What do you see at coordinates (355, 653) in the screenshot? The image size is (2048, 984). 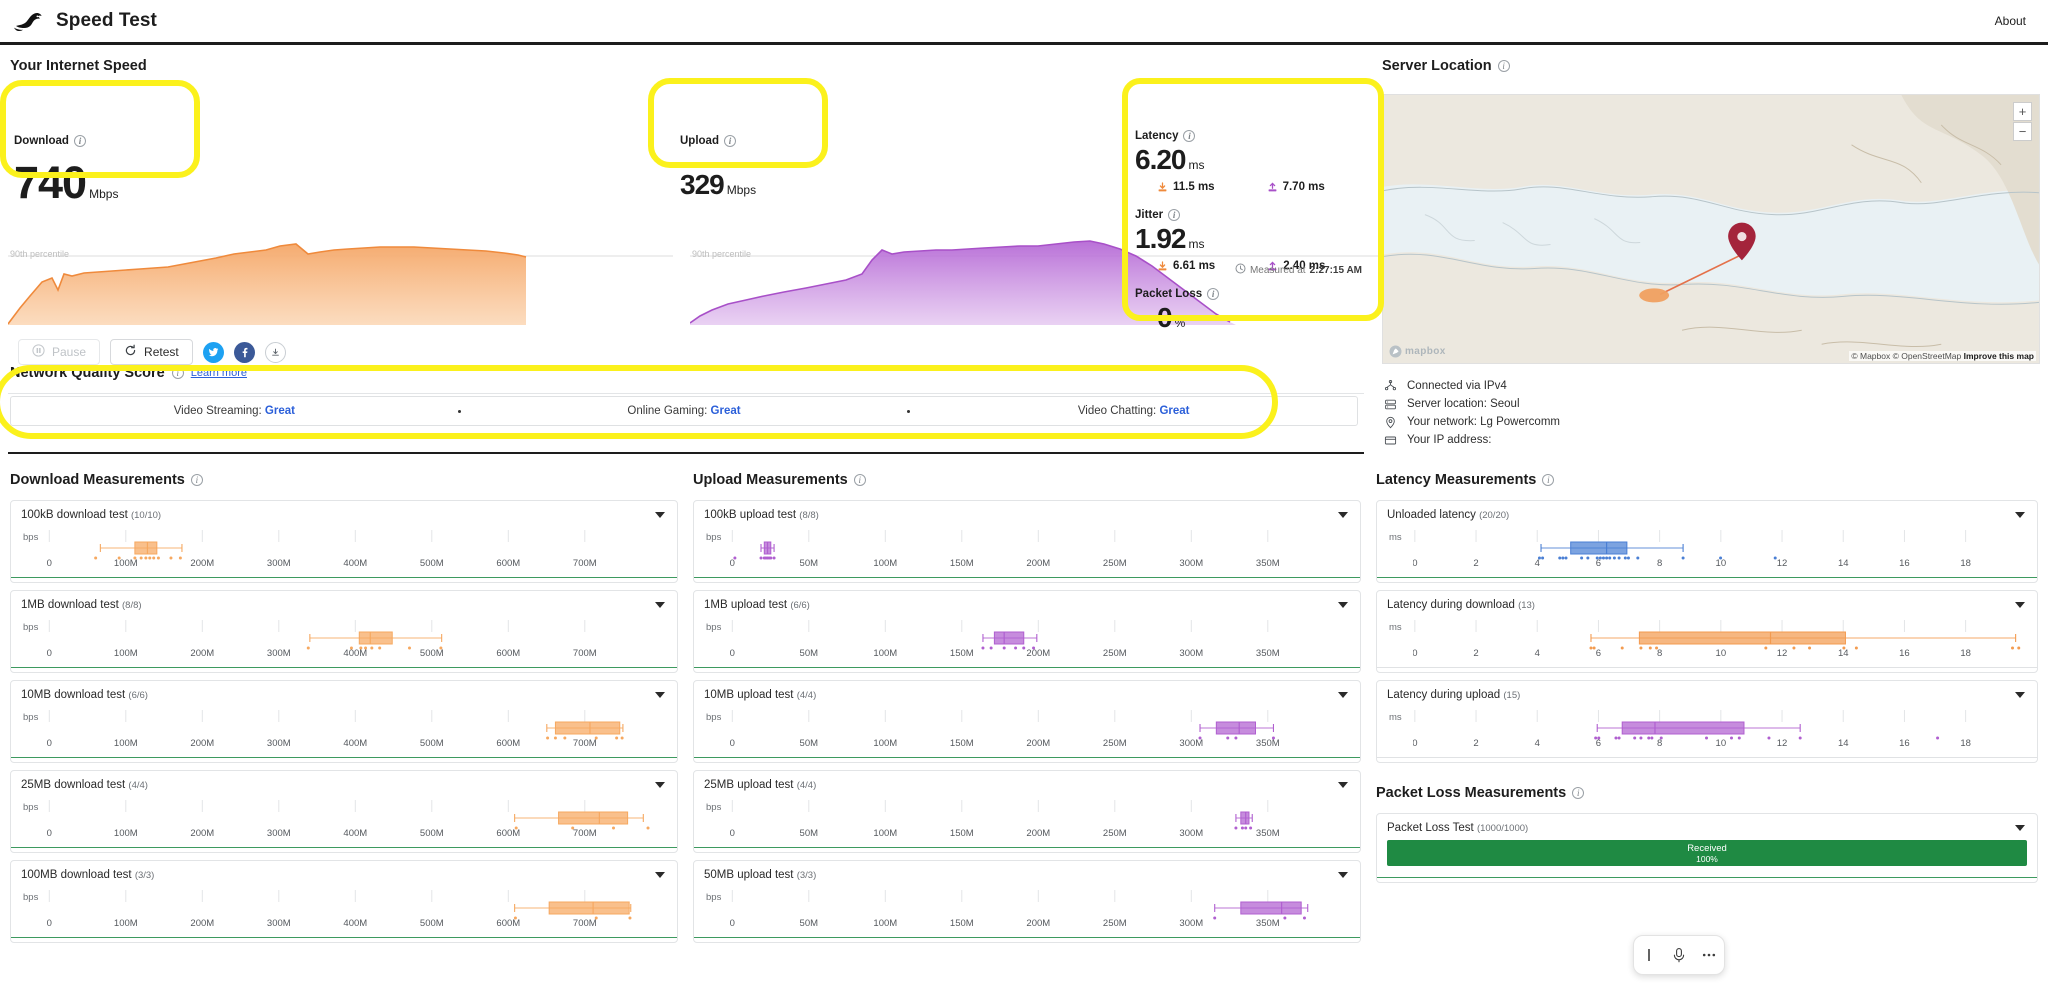 I see `svg-text: 400M` at bounding box center [355, 653].